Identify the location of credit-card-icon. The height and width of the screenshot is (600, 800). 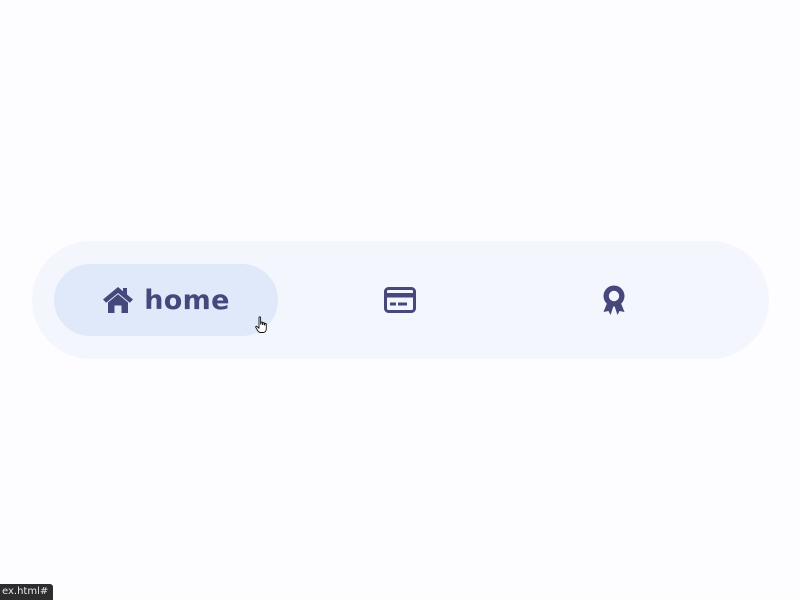
(400, 300).